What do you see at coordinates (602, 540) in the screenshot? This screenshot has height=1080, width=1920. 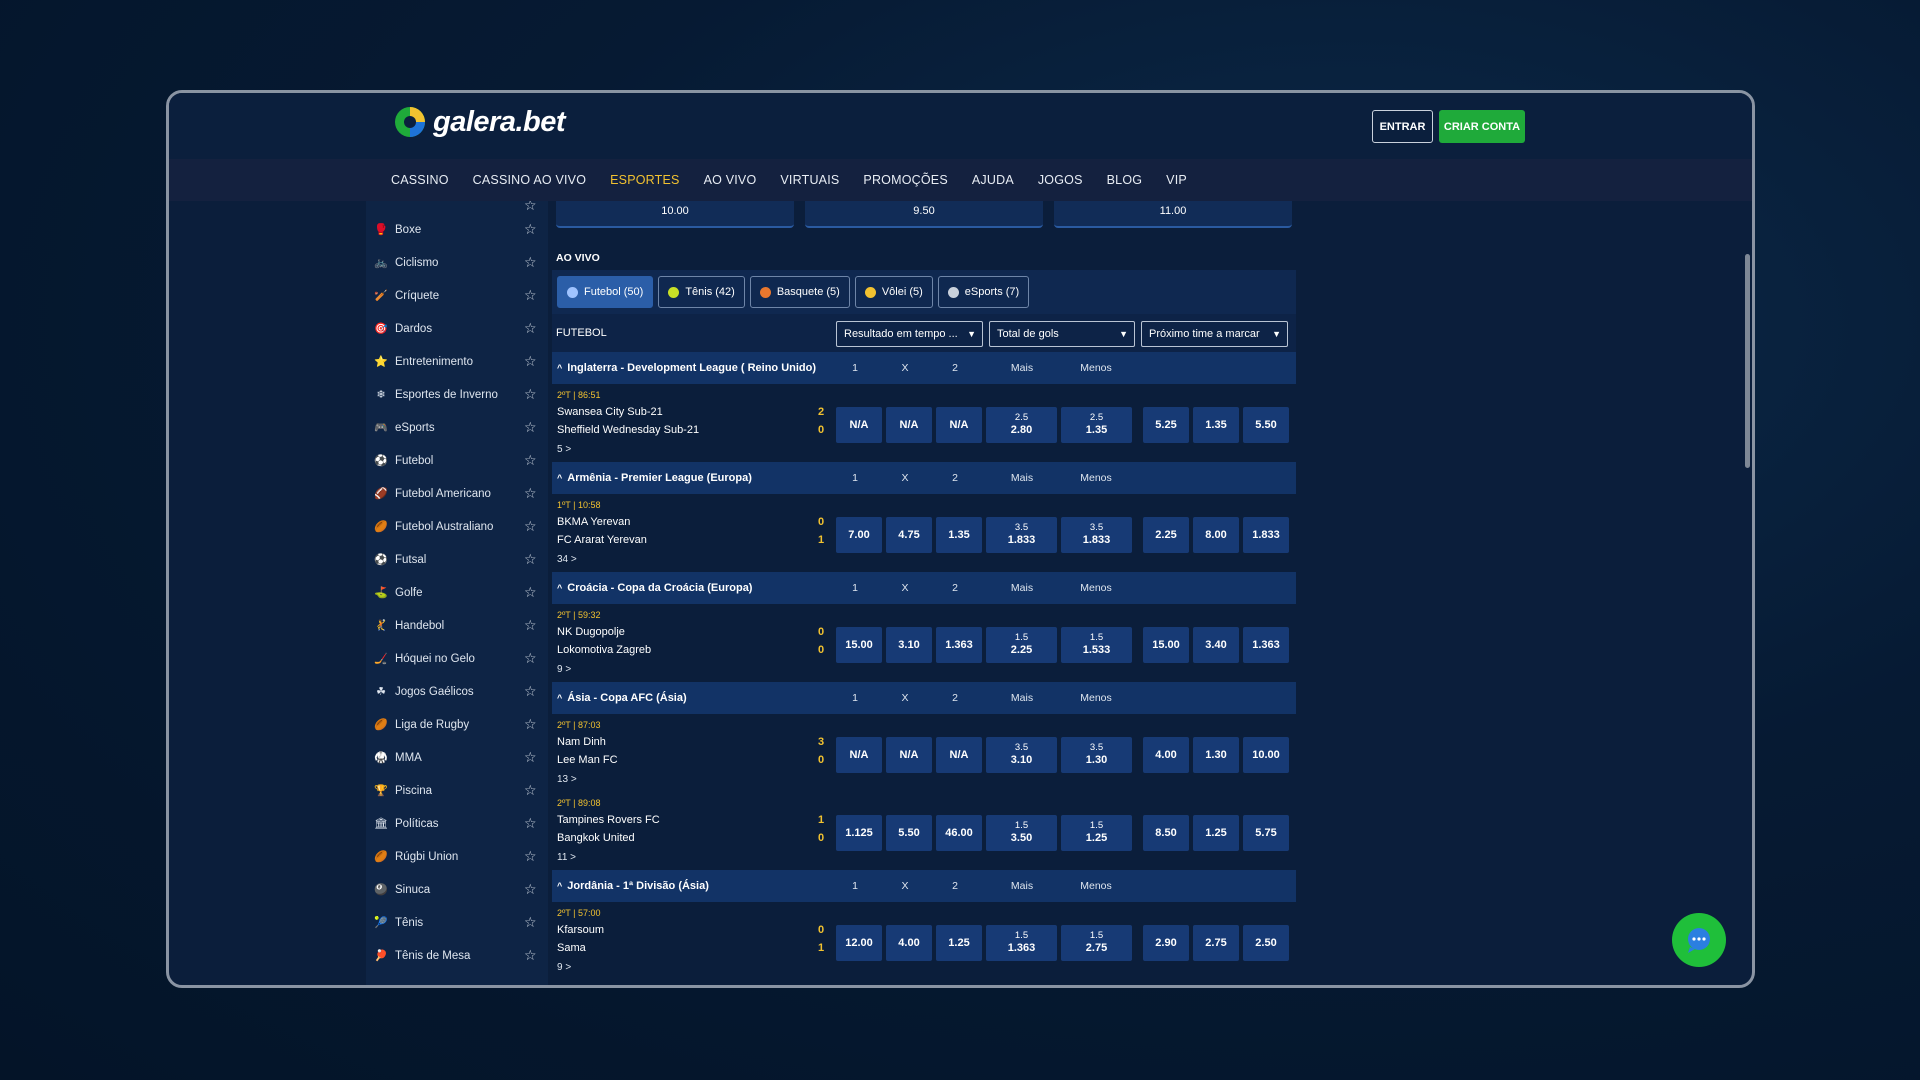 I see `away-team: FC Ararat Yerevan` at bounding box center [602, 540].